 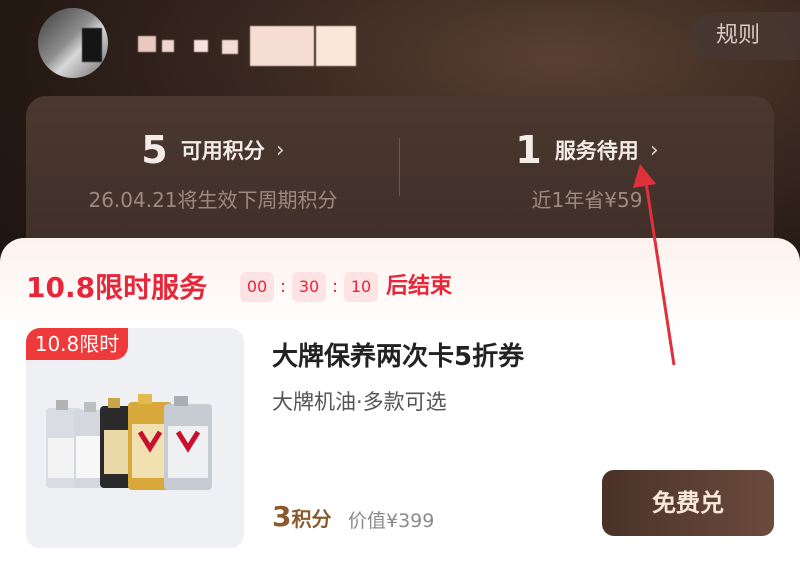 I want to click on service-value: 1, so click(x=528, y=150).